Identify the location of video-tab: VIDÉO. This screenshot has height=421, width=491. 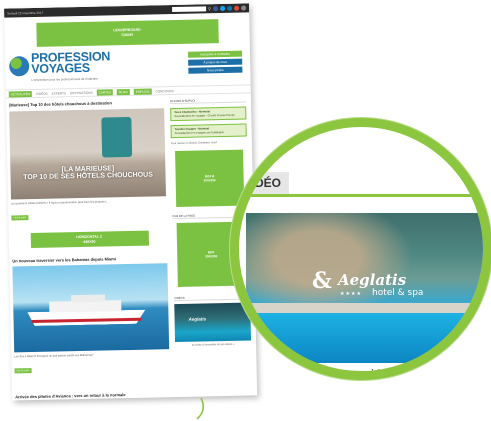
(264, 183).